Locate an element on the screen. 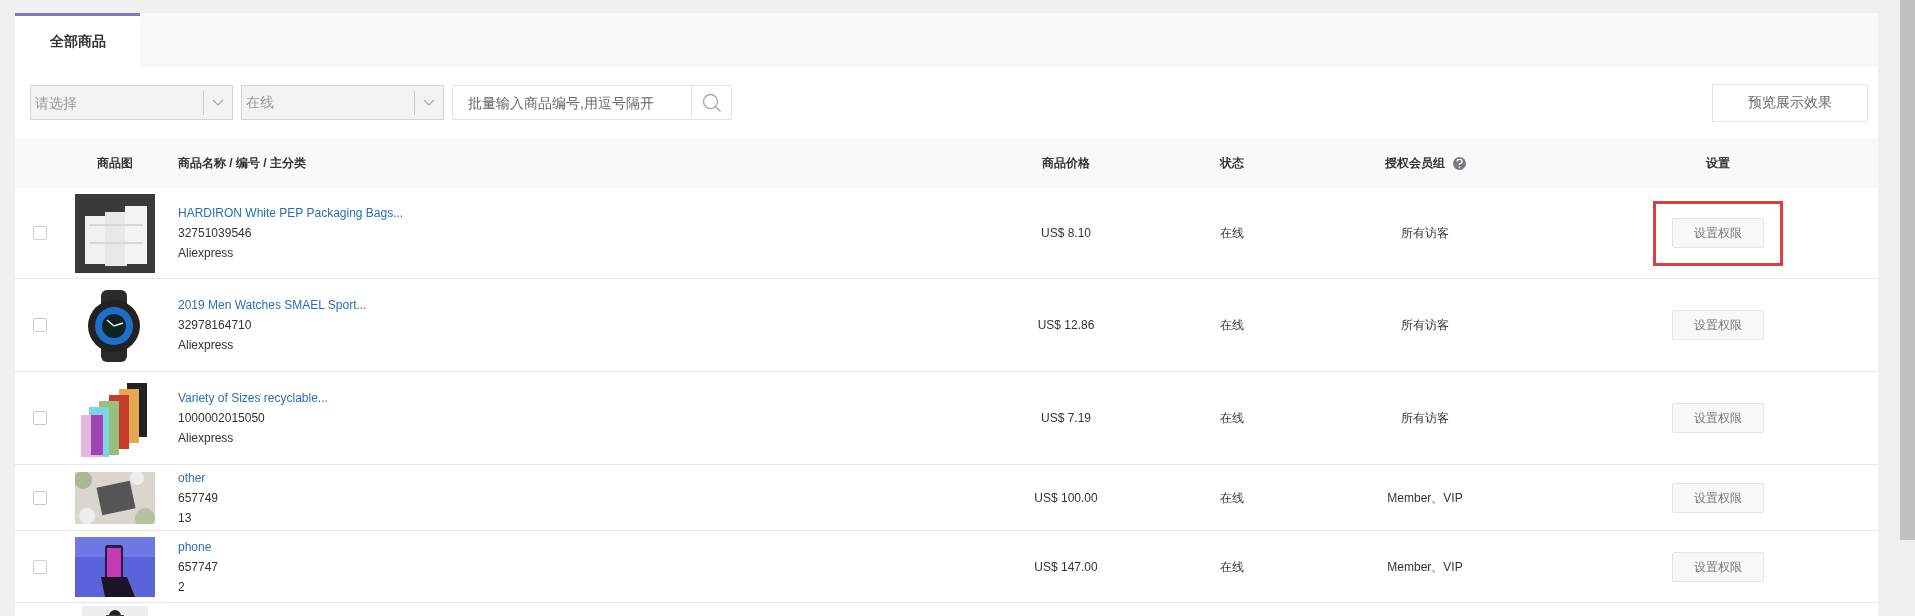 The image size is (1915, 616). product-link: other is located at coordinates (192, 477).